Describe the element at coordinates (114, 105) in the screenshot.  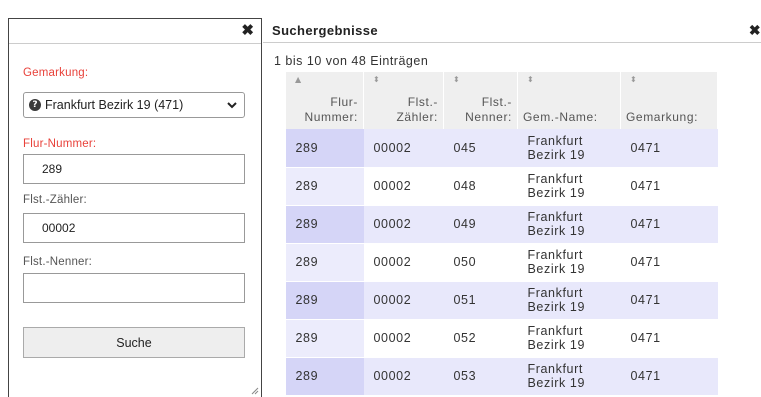
I see `gemarkung-select-value: Frankfurt Bezirk 19 (471)` at that location.